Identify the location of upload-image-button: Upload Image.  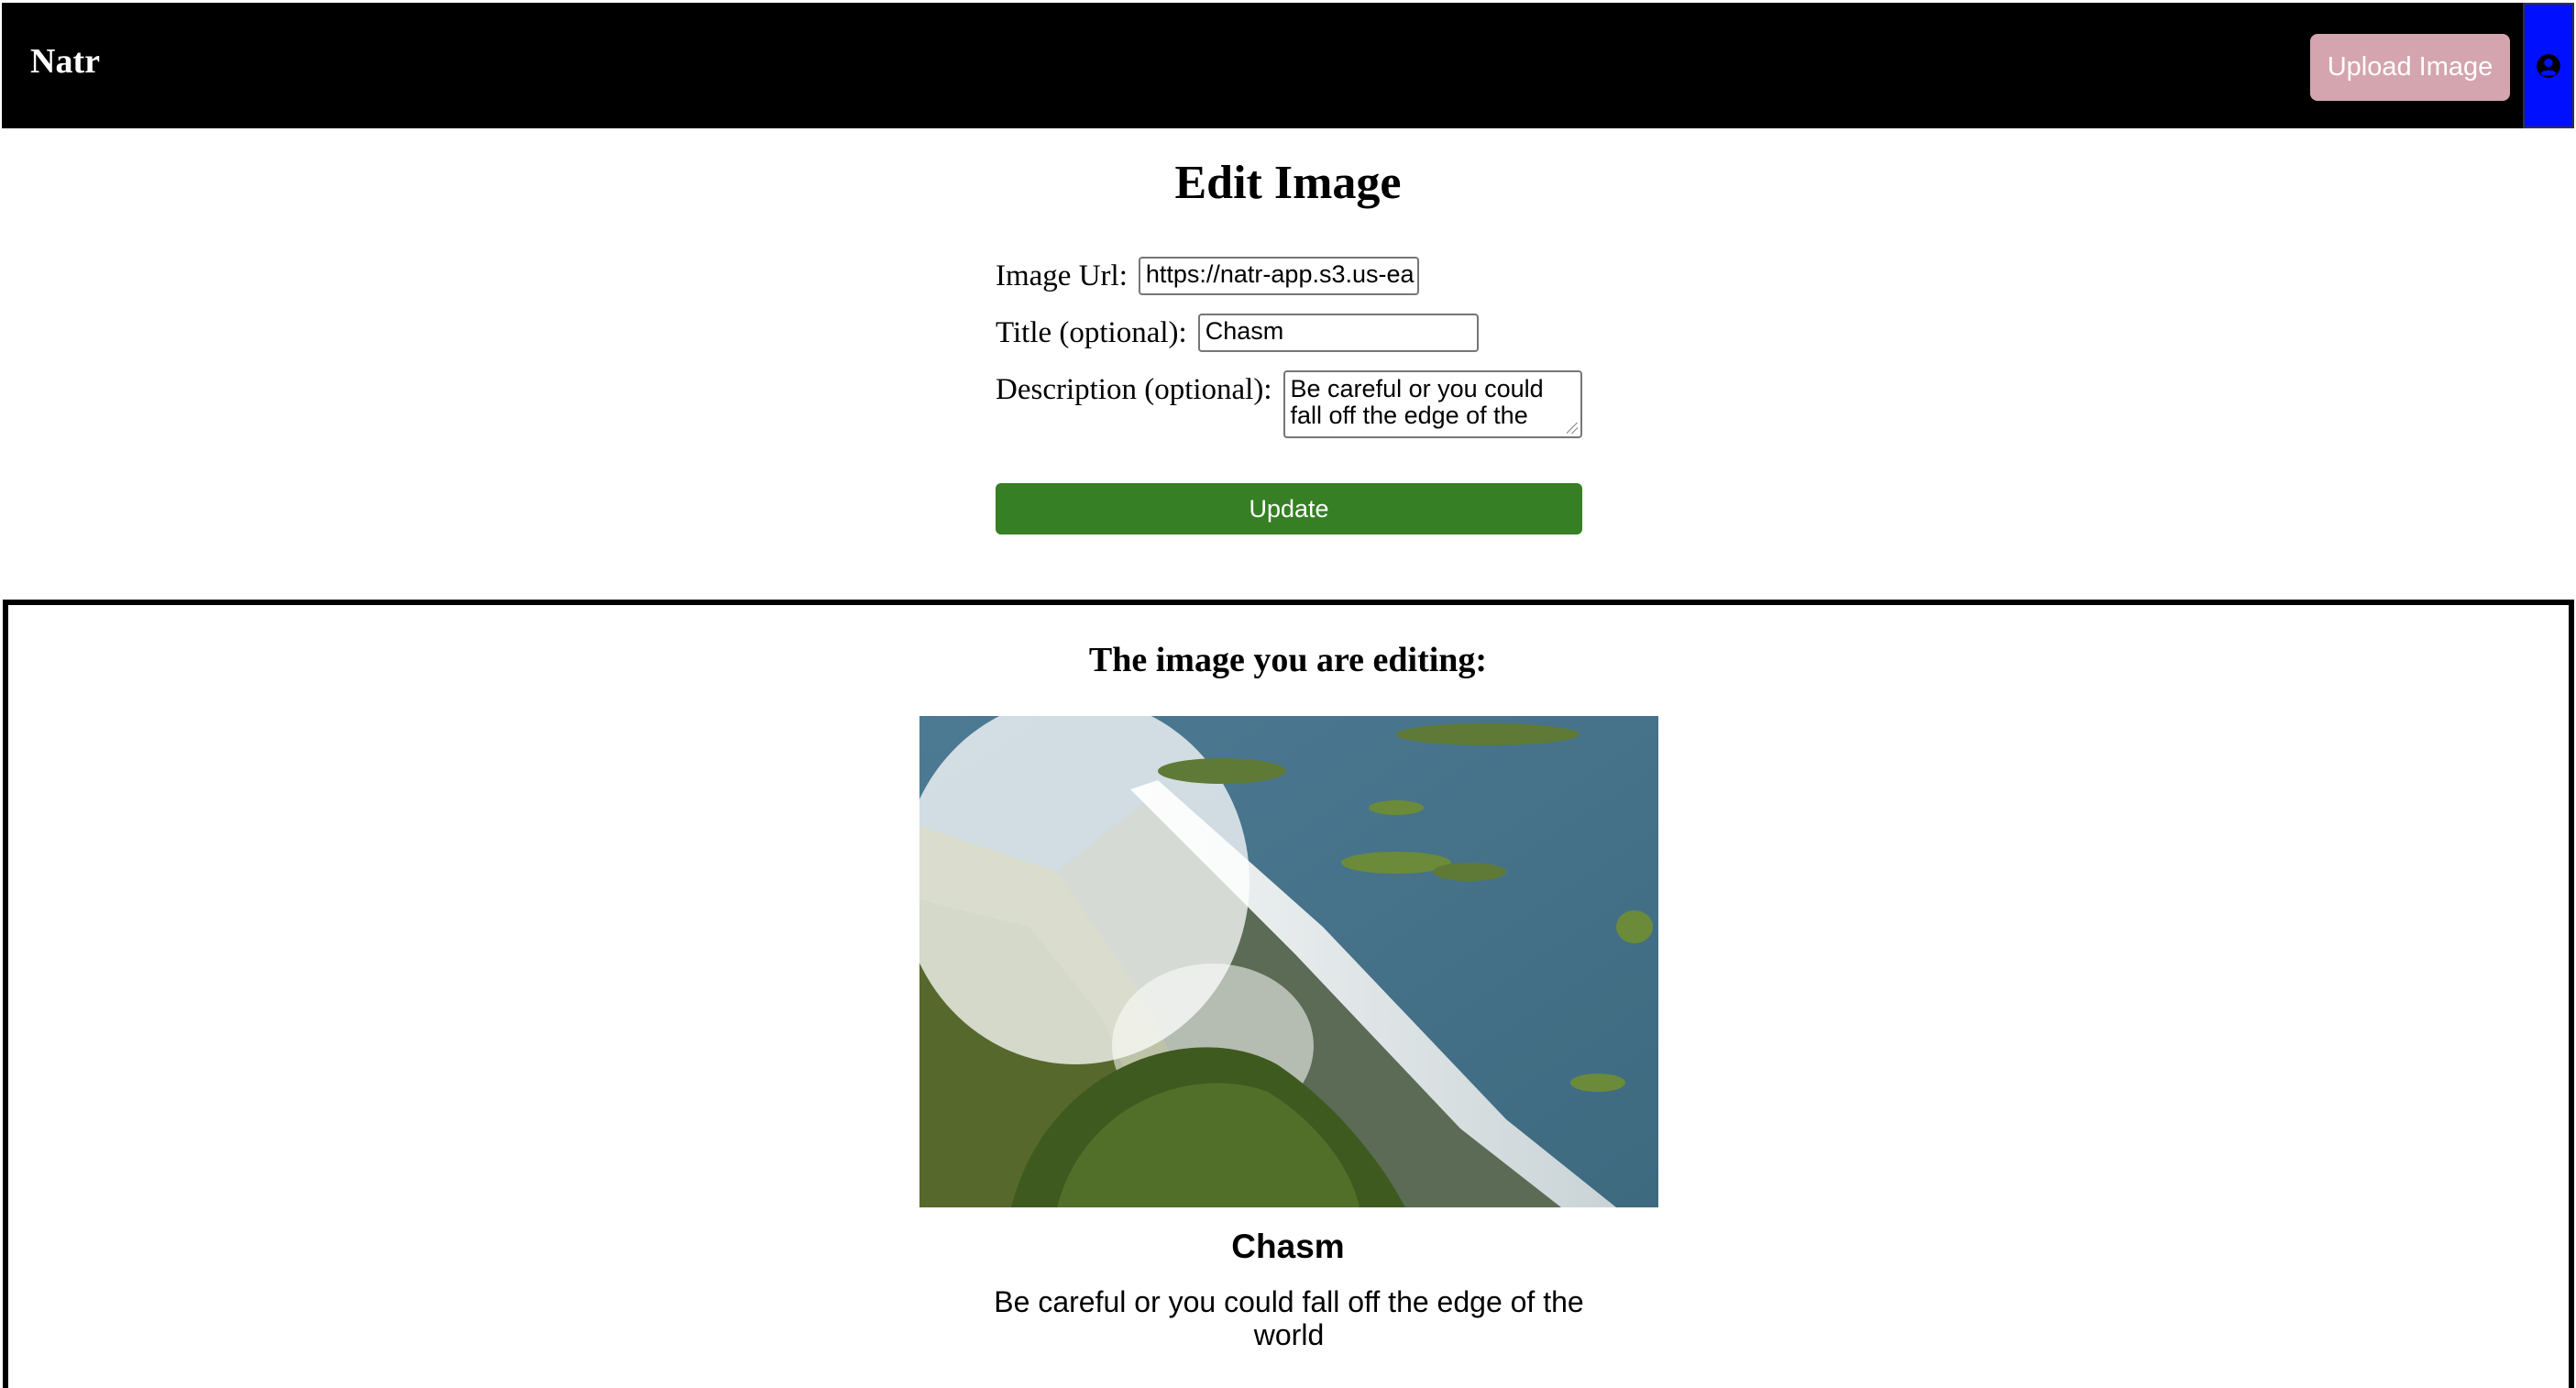
(2410, 67).